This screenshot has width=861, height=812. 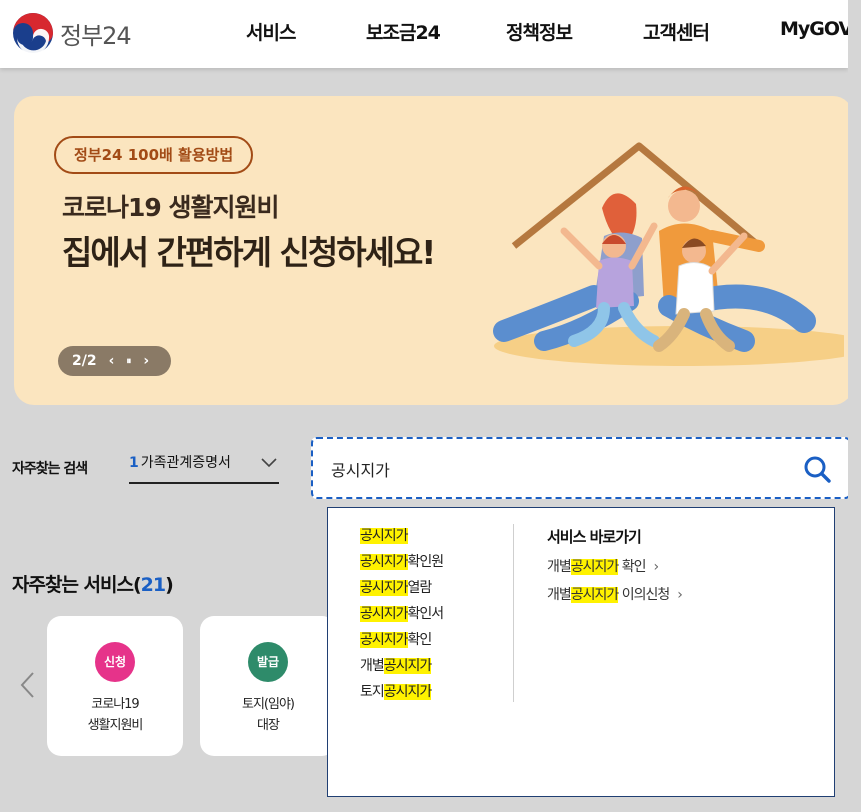 I want to click on frequent-search-label: 자주찾는 검색, so click(x=50, y=469).